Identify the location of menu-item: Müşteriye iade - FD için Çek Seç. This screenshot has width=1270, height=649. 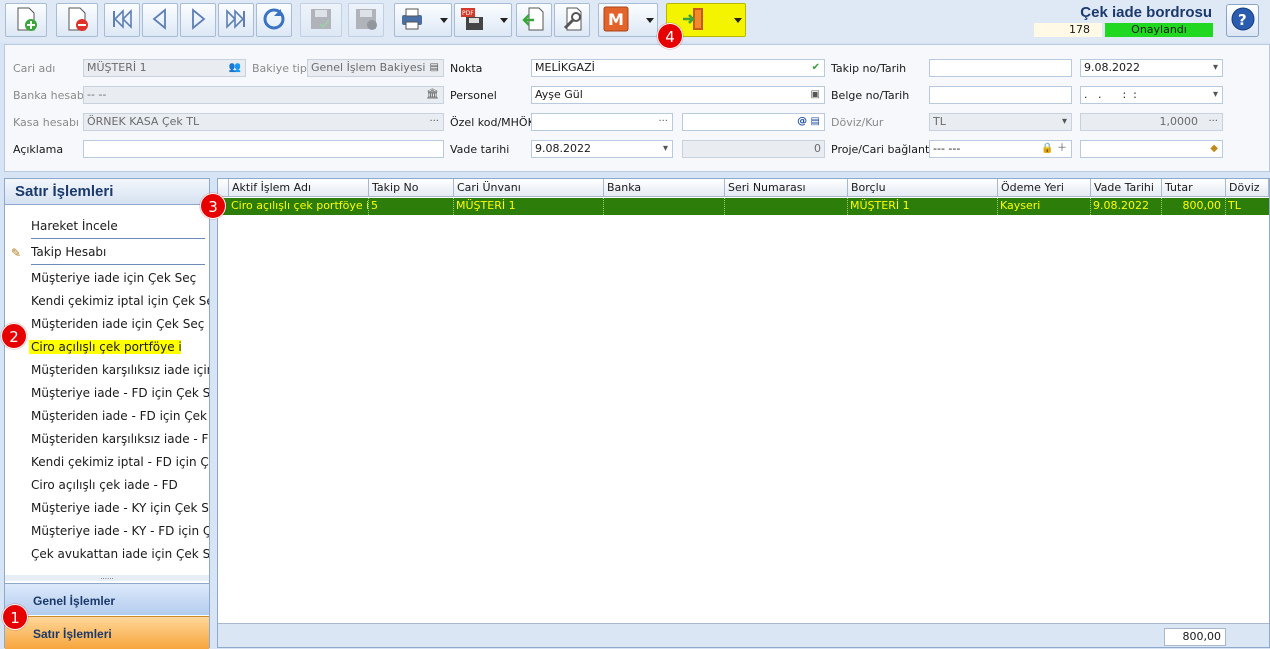
(120, 393).